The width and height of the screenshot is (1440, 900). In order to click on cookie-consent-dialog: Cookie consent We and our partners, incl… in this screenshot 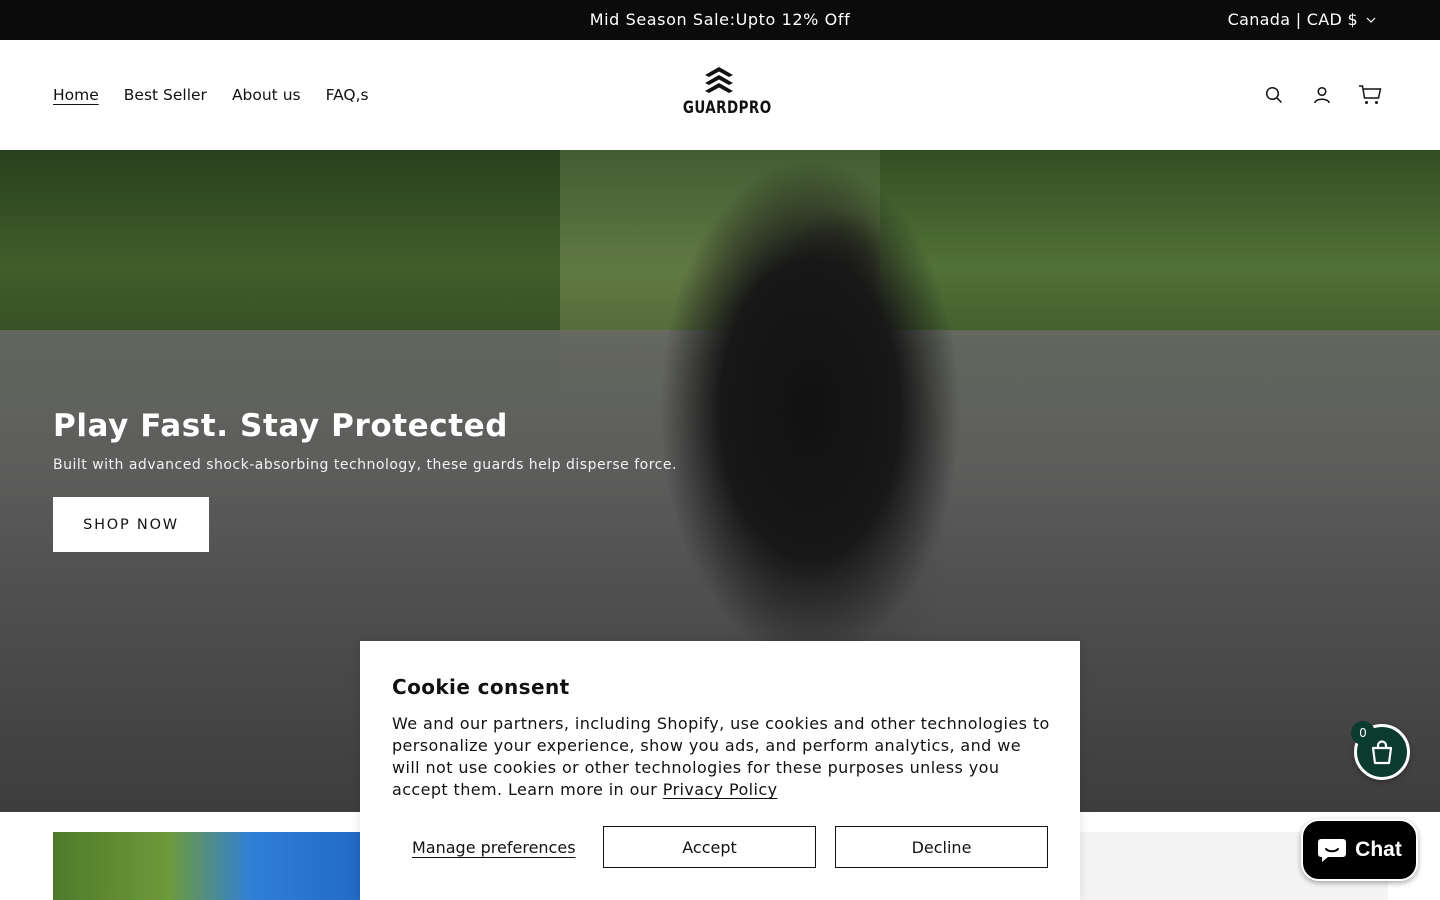, I will do `click(720, 770)`.